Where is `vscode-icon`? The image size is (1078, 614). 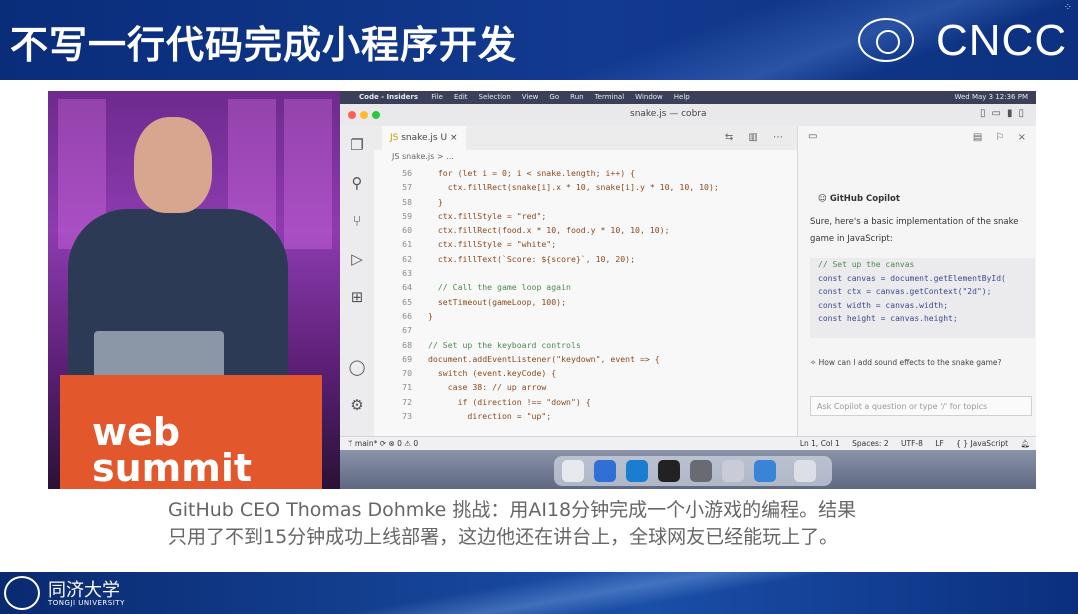 vscode-icon is located at coordinates (637, 471).